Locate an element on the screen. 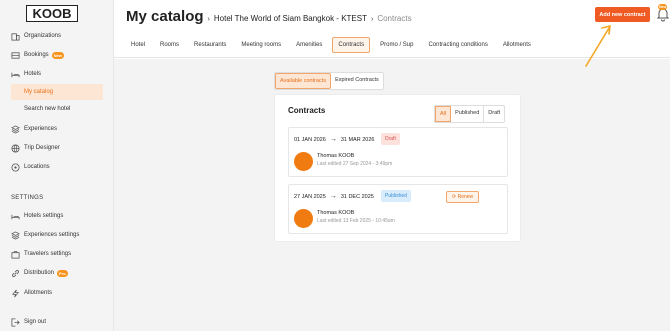 This screenshot has height=331, width=670. sidebar-item-allotments: Allotments is located at coordinates (57, 293).